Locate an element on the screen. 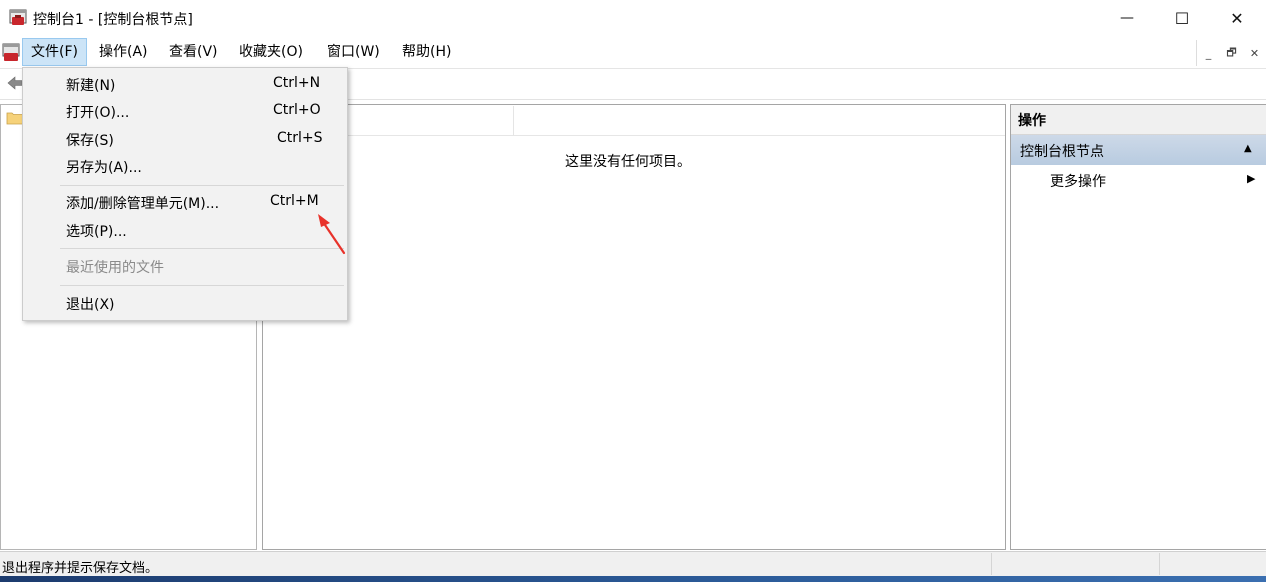  maximize-button: ☐ is located at coordinates (1182, 18).